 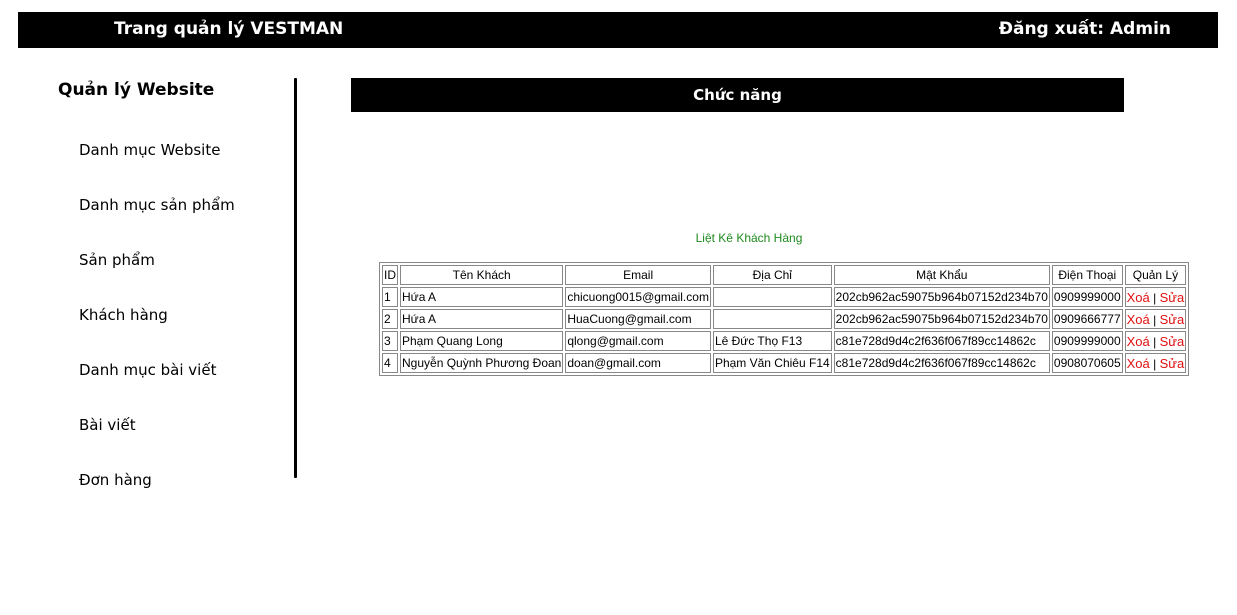 I want to click on app-title: Trang quản lý VESTMAN, so click(x=229, y=29).